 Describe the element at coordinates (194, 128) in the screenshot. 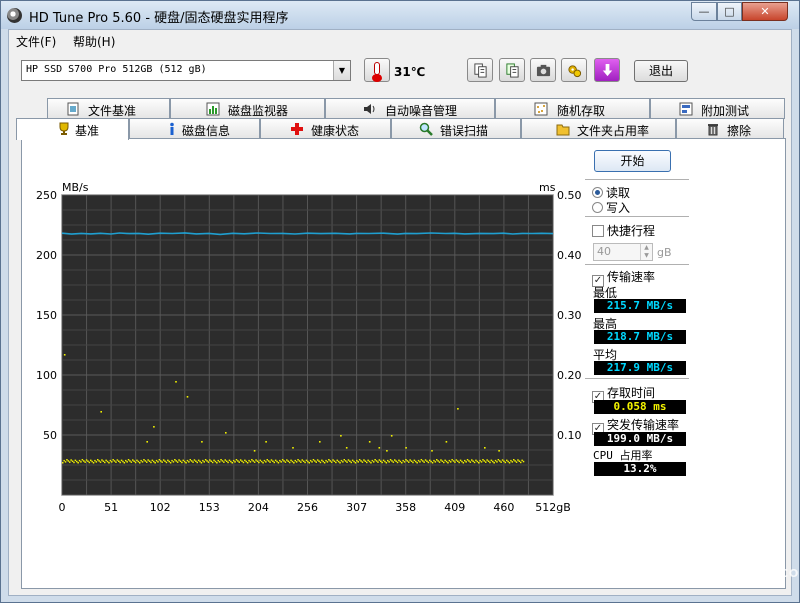

I see `tab-disk-info: 磁盘信息` at that location.